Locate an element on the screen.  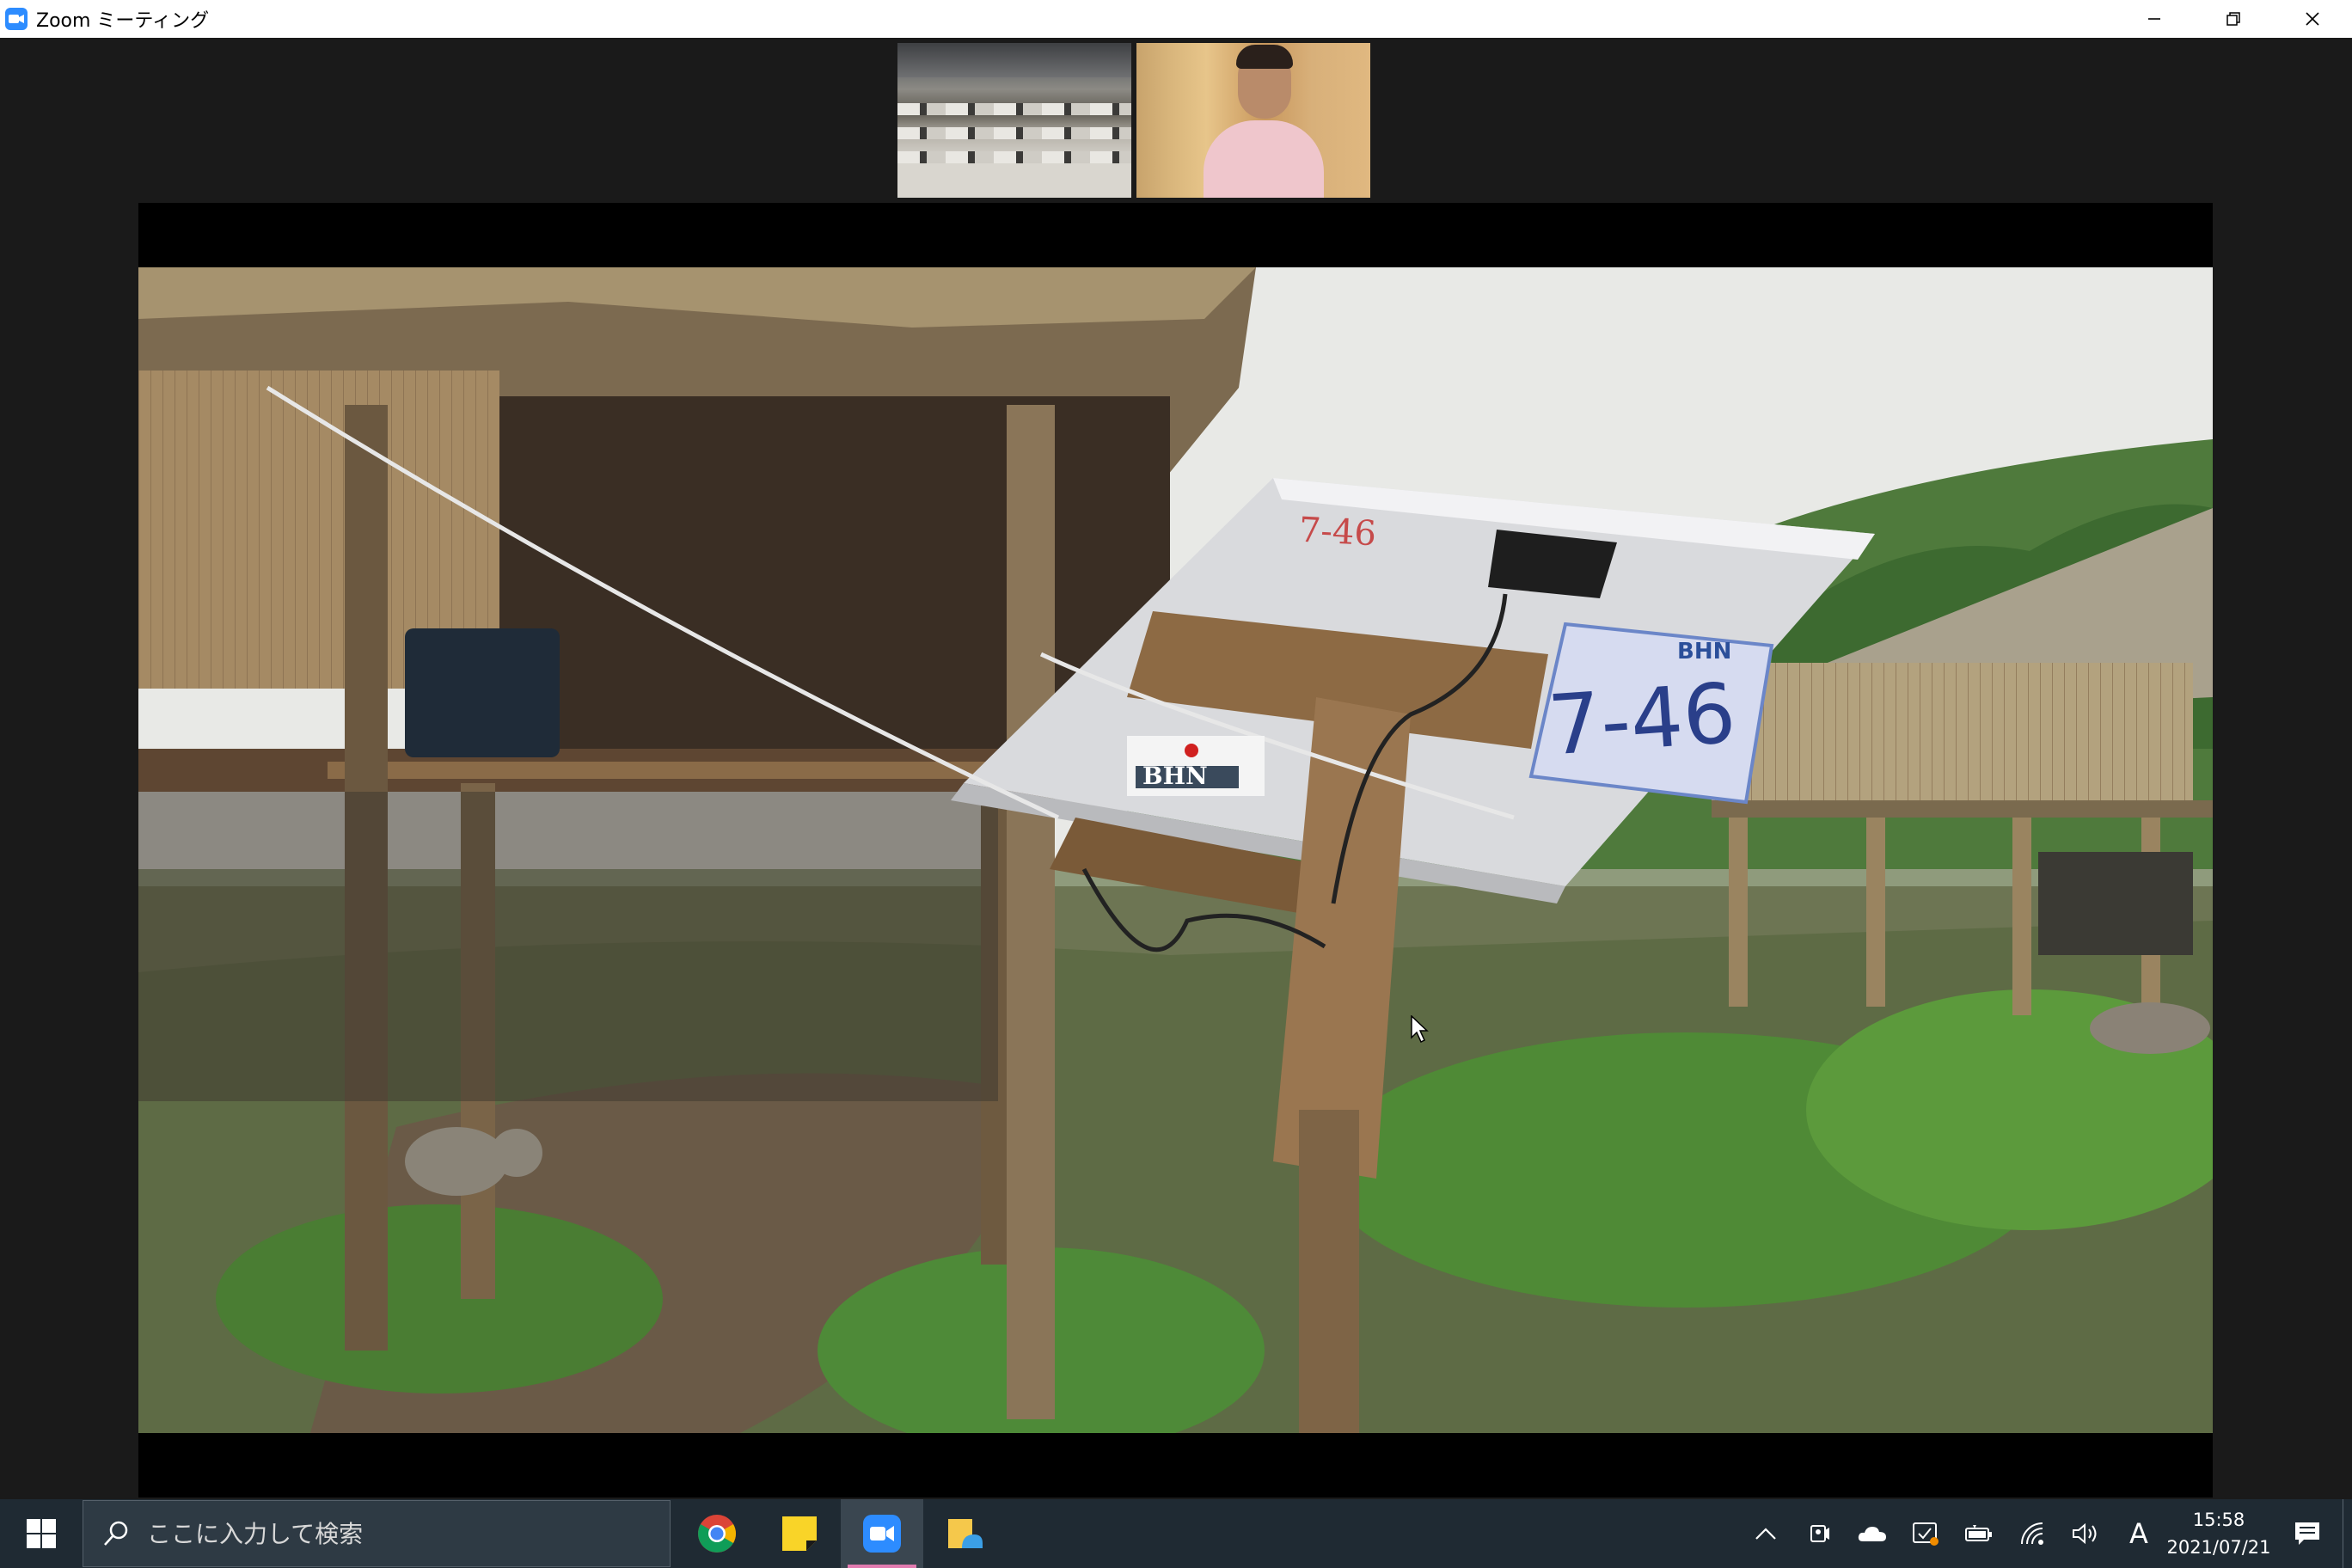
tray-onedrive is located at coordinates (1872, 1533).